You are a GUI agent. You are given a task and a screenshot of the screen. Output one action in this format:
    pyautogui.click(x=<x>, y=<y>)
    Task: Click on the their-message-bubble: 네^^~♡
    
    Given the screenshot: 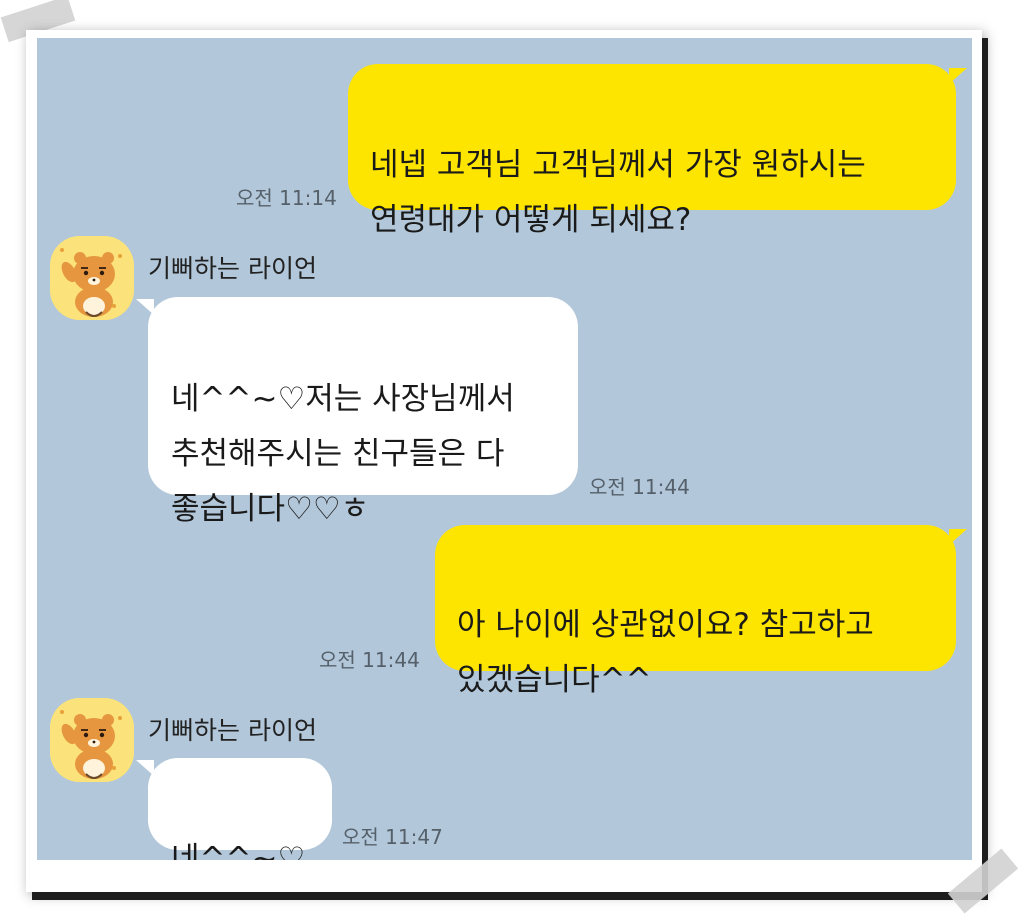 What is the action you would take?
    pyautogui.click(x=240, y=809)
    